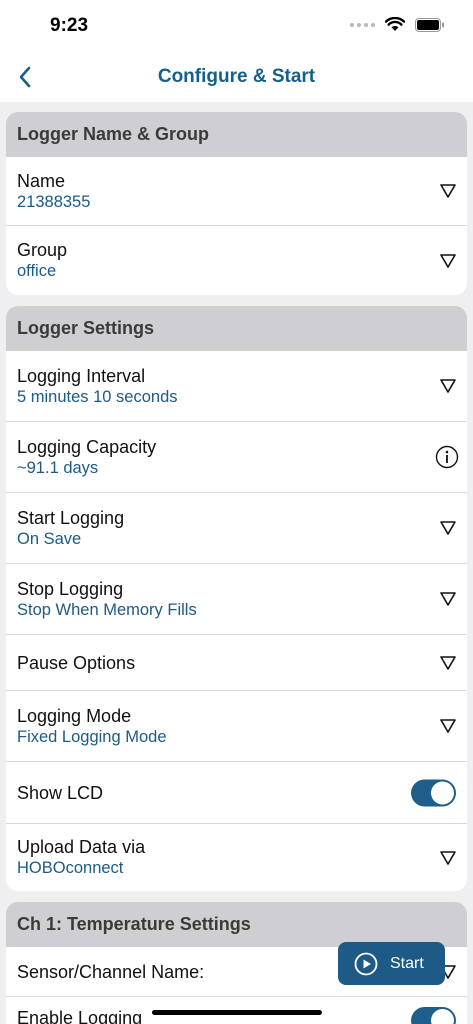 The width and height of the screenshot is (473, 1024). Describe the element at coordinates (54, 201) in the screenshot. I see `row-value: 21388355` at that location.